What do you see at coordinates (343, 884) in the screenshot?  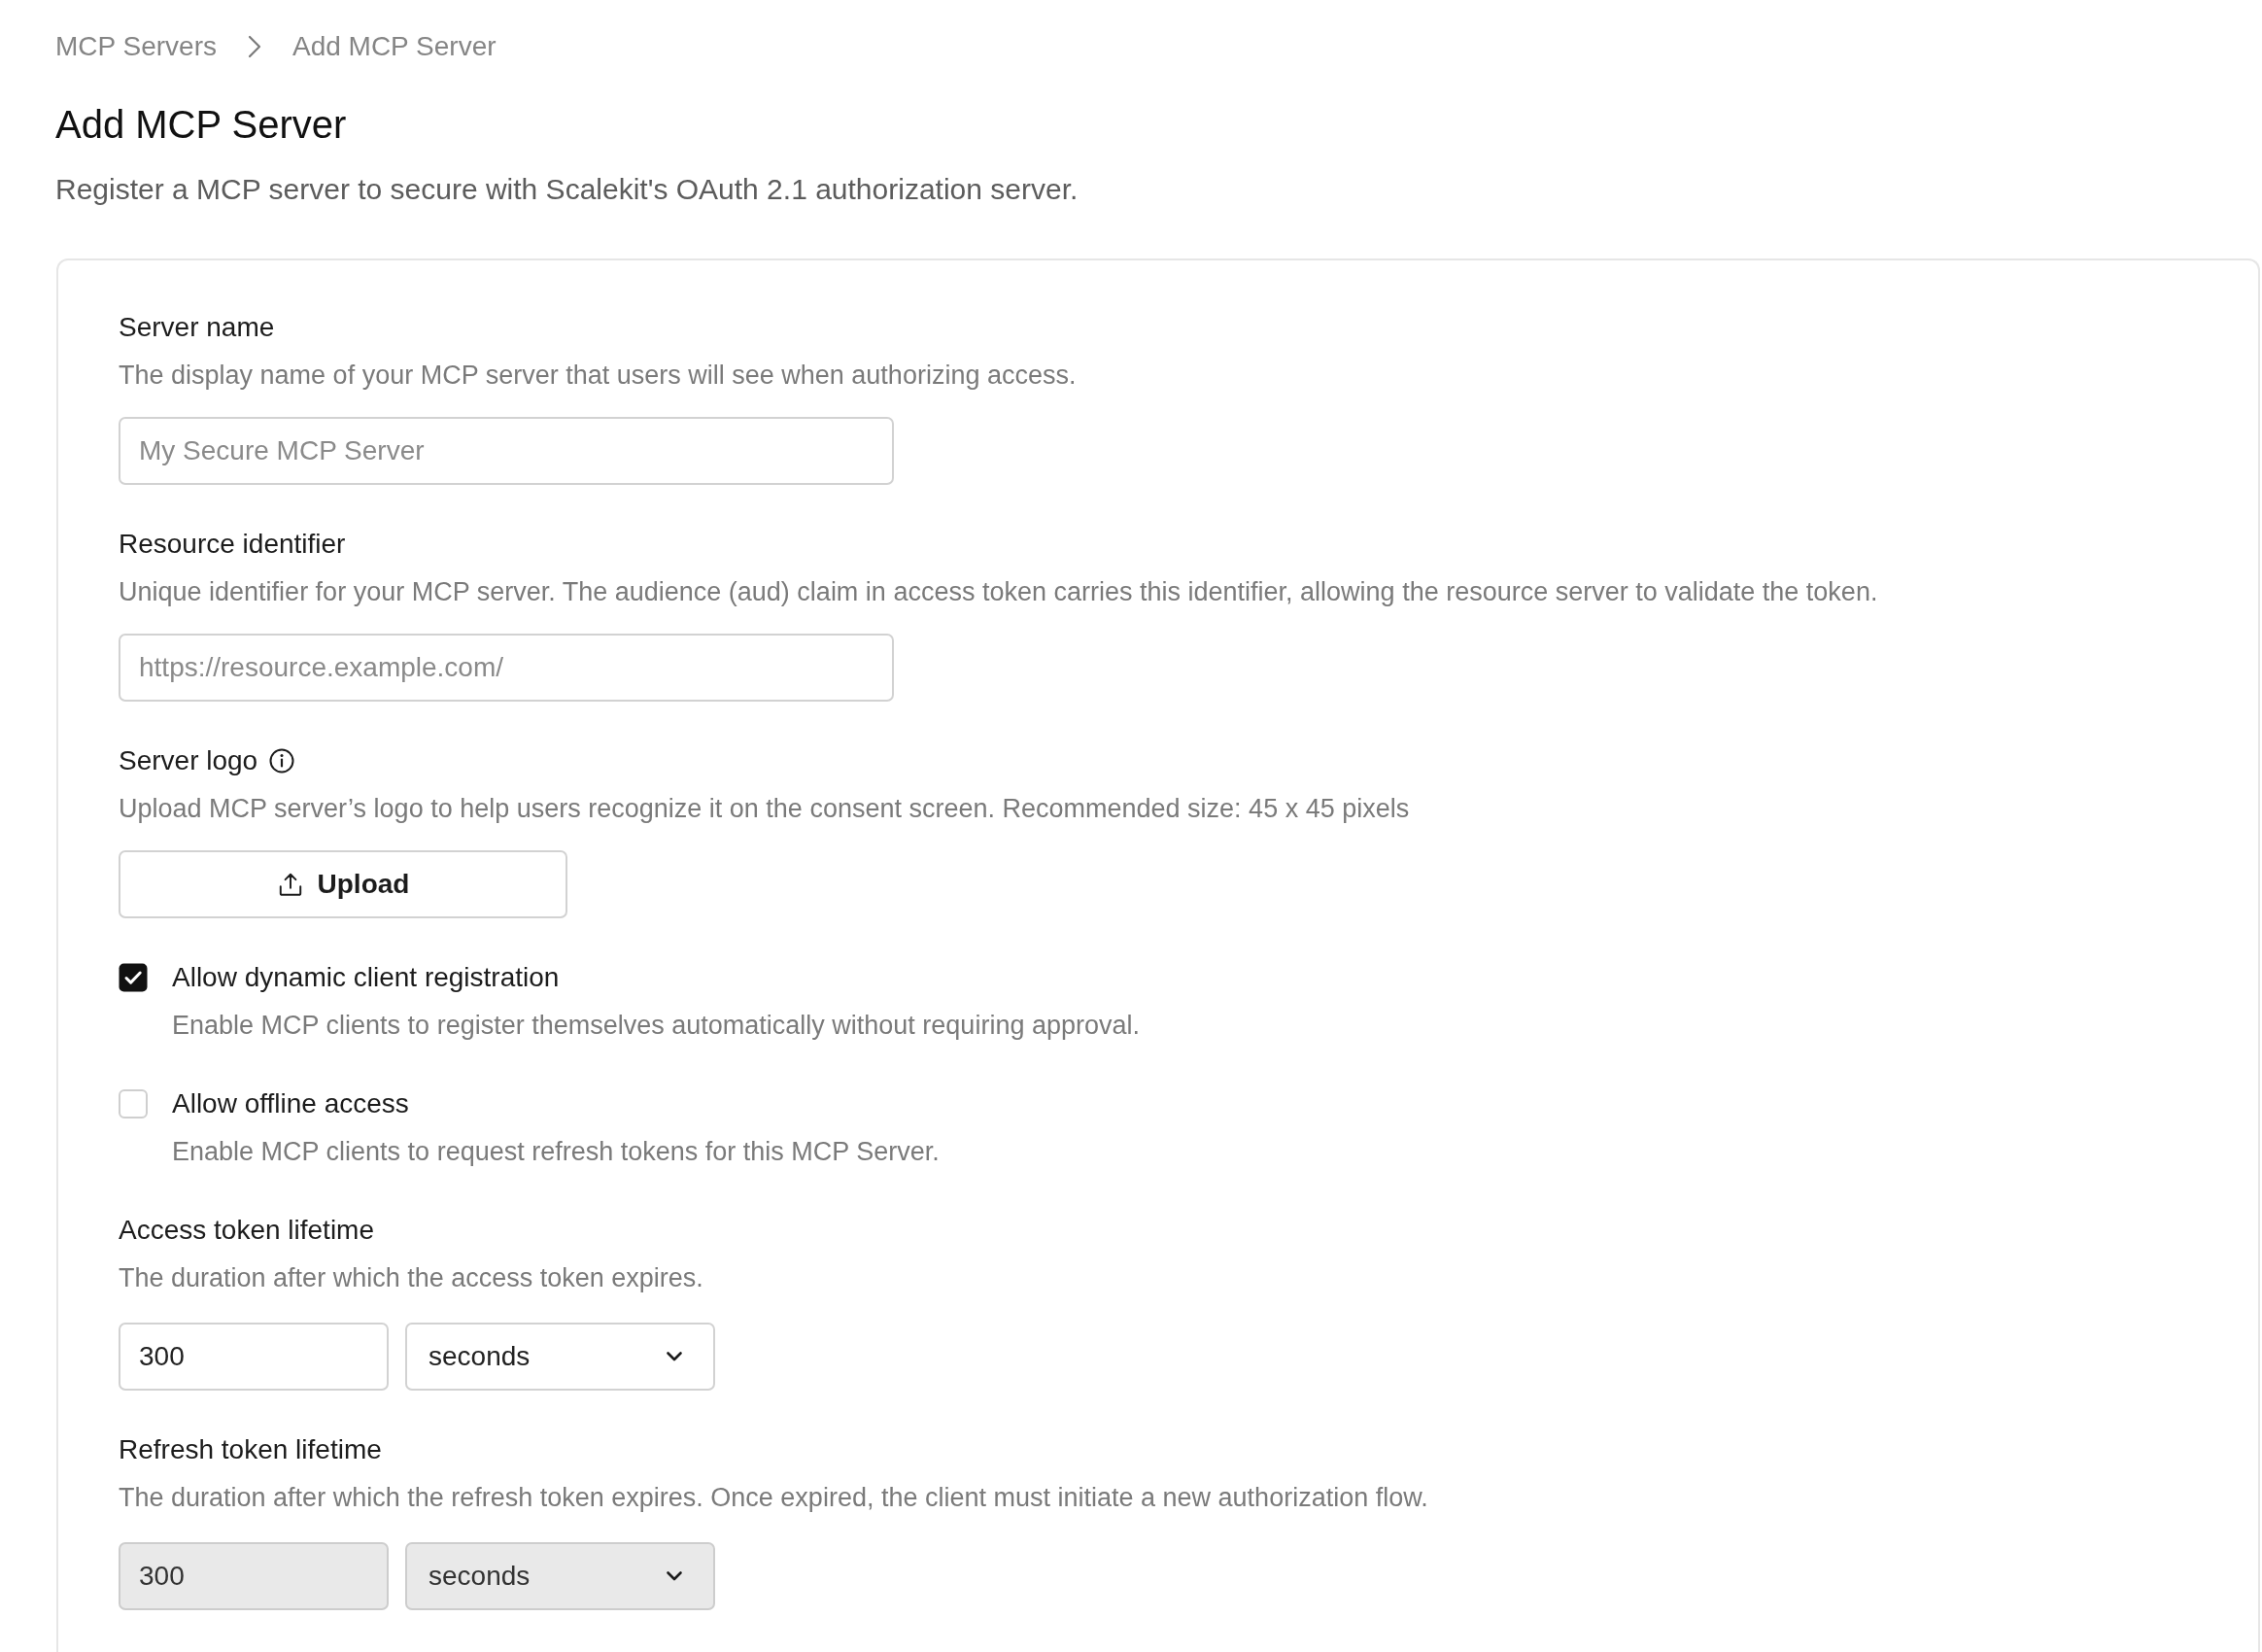 I see `upload-button: Upload` at bounding box center [343, 884].